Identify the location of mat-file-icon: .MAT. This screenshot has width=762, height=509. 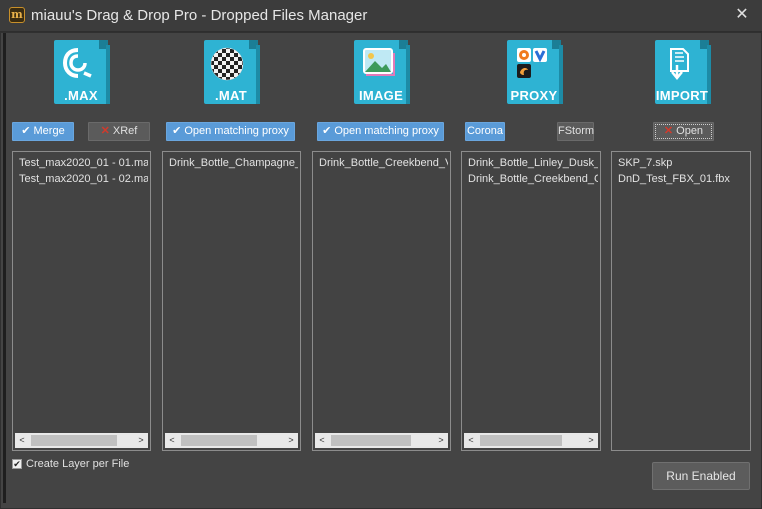
(232, 73).